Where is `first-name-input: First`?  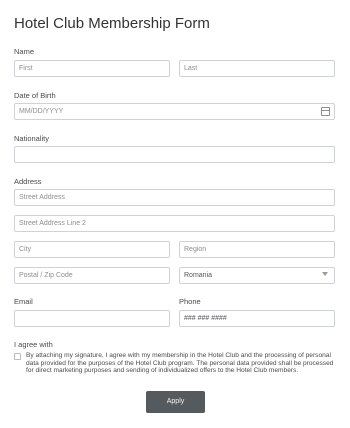 first-name-input: First is located at coordinates (92, 68).